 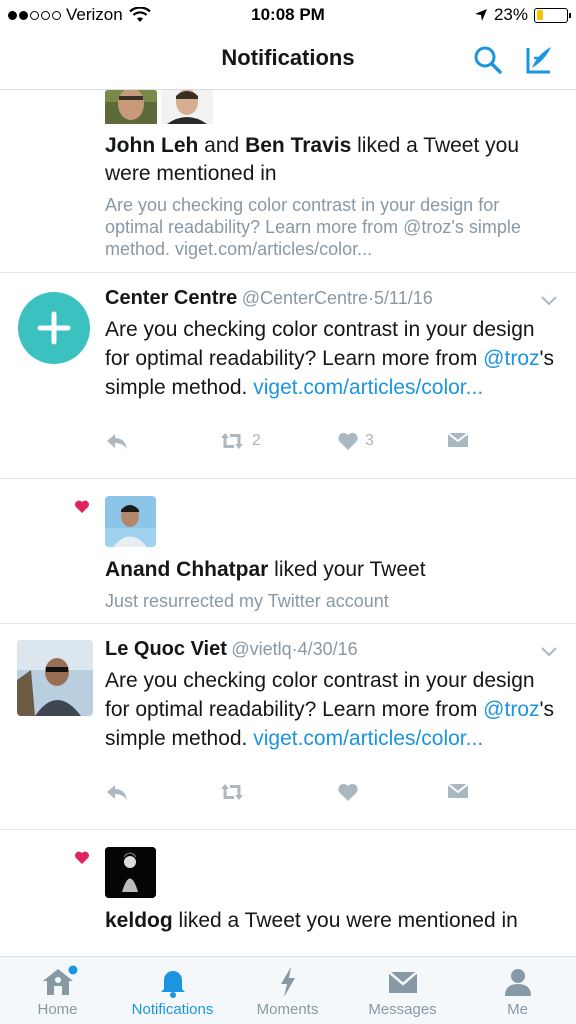 I want to click on tweet-actions: 2 3, so click(x=305, y=443).